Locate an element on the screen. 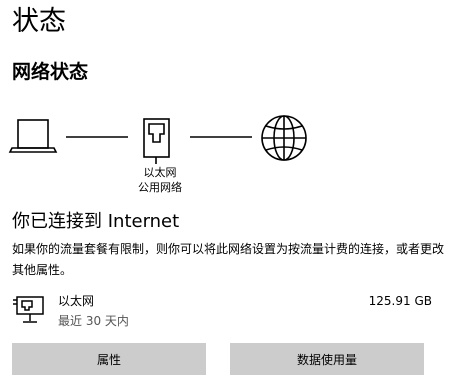 The height and width of the screenshot is (384, 475). network-diagram is located at coordinates (157, 139).